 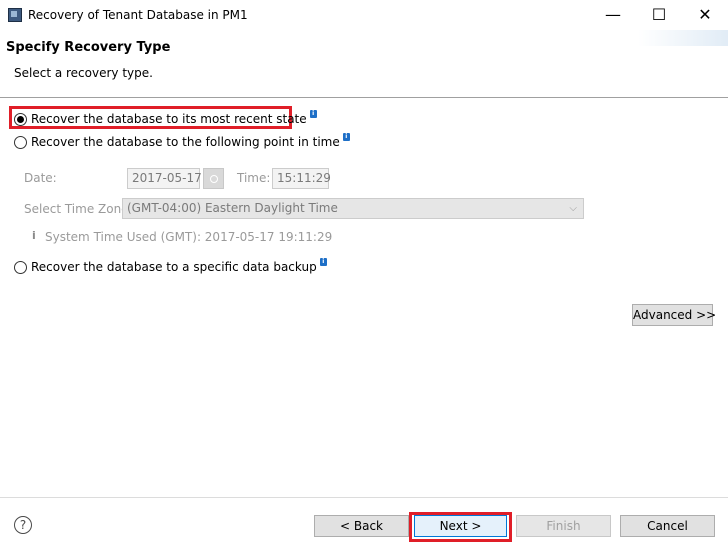 I want to click on radio-most-recent, so click(x=20, y=119).